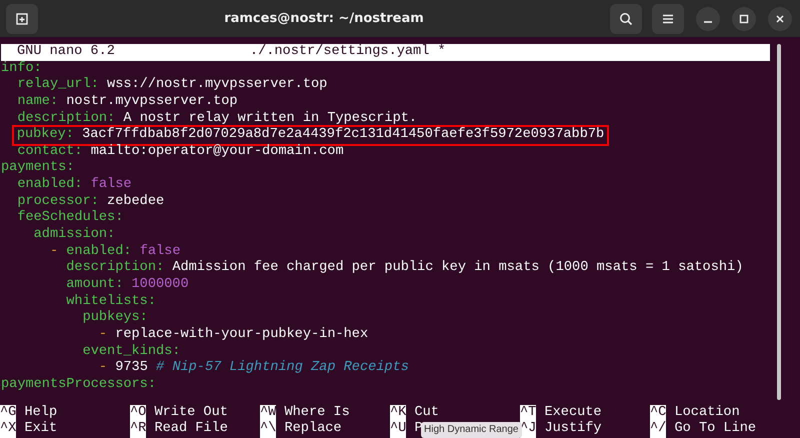 This screenshot has width=800, height=438. What do you see at coordinates (398, 413) in the screenshot?
I see `shortcut-key: ^K` at bounding box center [398, 413].